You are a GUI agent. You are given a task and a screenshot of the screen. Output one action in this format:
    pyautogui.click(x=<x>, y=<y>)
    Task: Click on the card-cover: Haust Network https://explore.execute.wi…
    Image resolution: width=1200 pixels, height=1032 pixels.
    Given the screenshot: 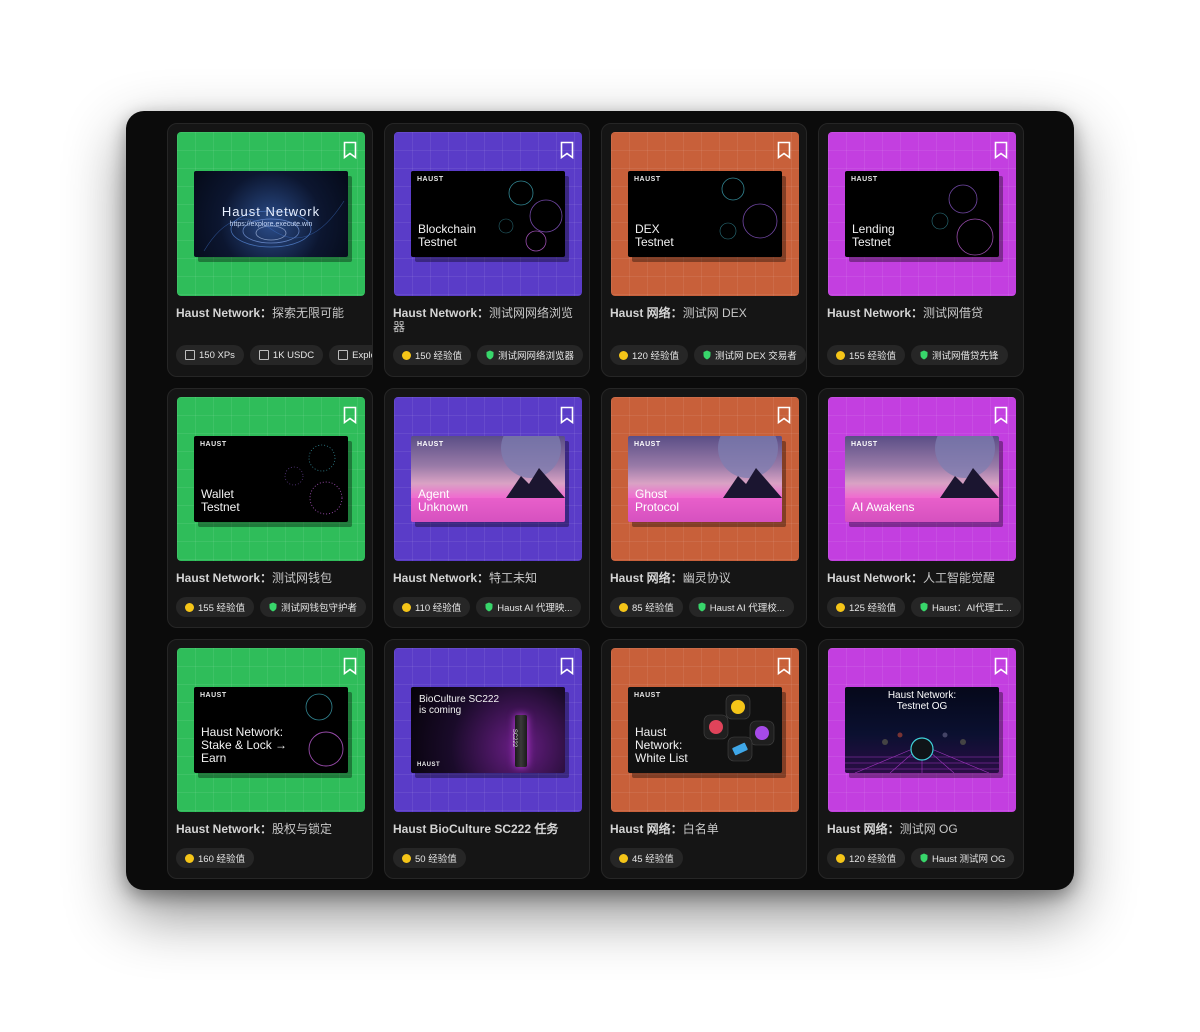 What is the action you would take?
    pyautogui.click(x=271, y=214)
    